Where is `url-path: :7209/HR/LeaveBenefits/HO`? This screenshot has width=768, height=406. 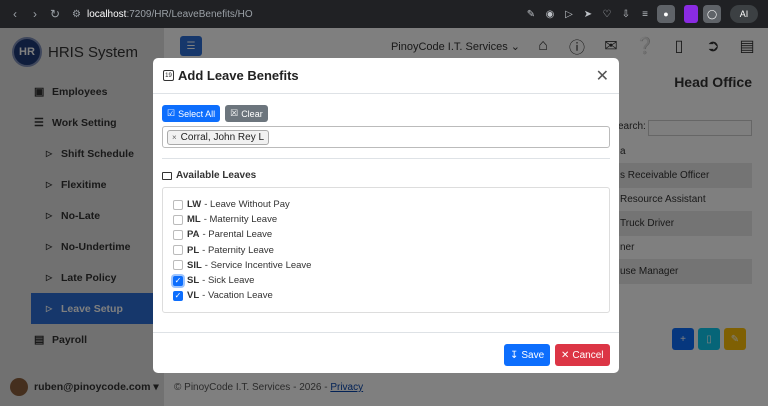
url-path: :7209/HR/LeaveBenefits/HO is located at coordinates (189, 14).